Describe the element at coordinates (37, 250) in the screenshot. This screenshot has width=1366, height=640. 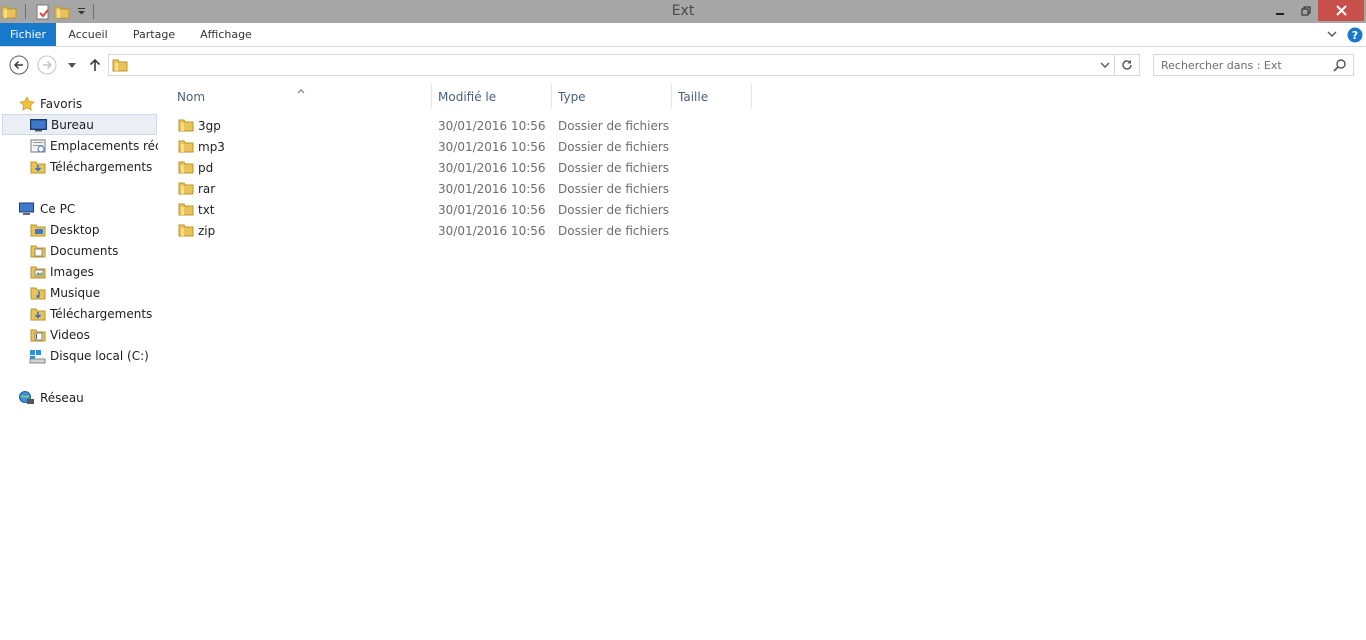
I see `documents-folder-icon` at that location.